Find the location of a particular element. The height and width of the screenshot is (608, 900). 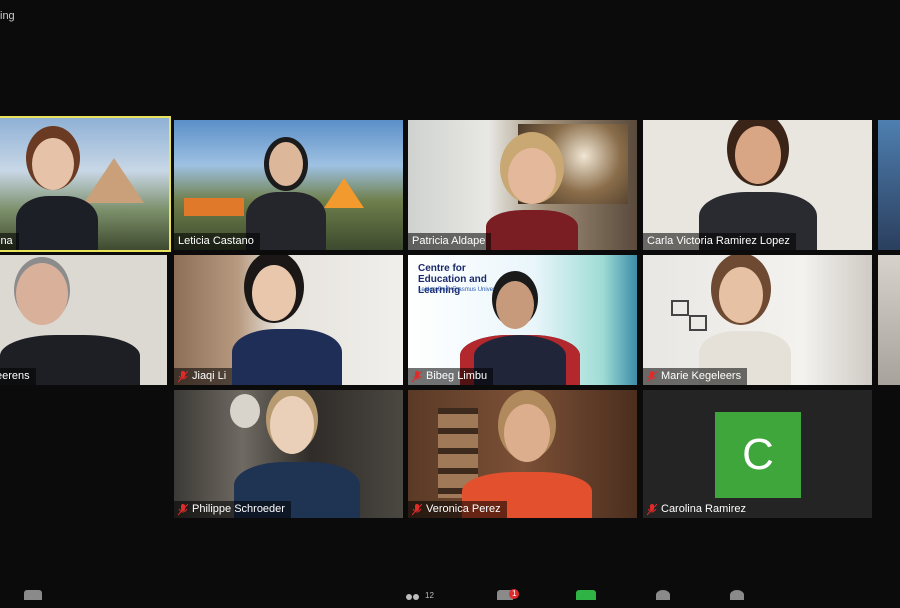

participant-name-tag: Leticia Castano is located at coordinates (217, 241).